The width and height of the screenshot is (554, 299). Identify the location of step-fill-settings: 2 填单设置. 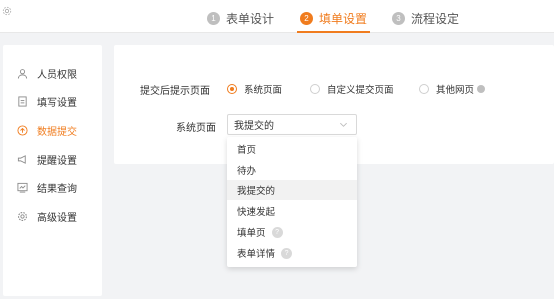
(333, 19).